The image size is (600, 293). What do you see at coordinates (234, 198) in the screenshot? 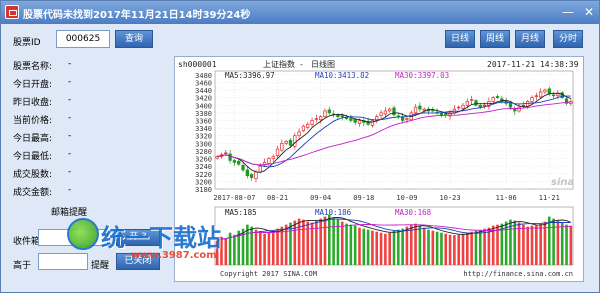
I see `date-tick-label: 2017-08-07` at bounding box center [234, 198].